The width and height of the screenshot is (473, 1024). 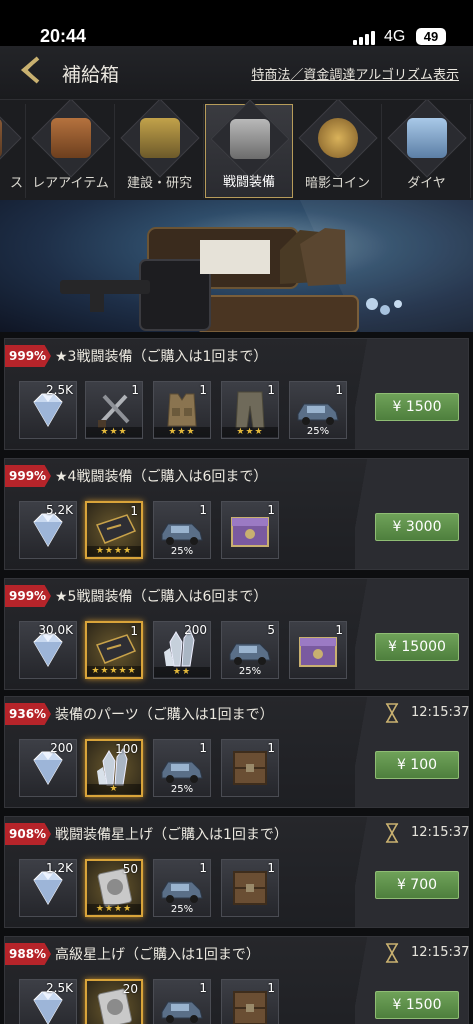 I want to click on tab-build-research: 建設・研究, so click(x=160, y=149).